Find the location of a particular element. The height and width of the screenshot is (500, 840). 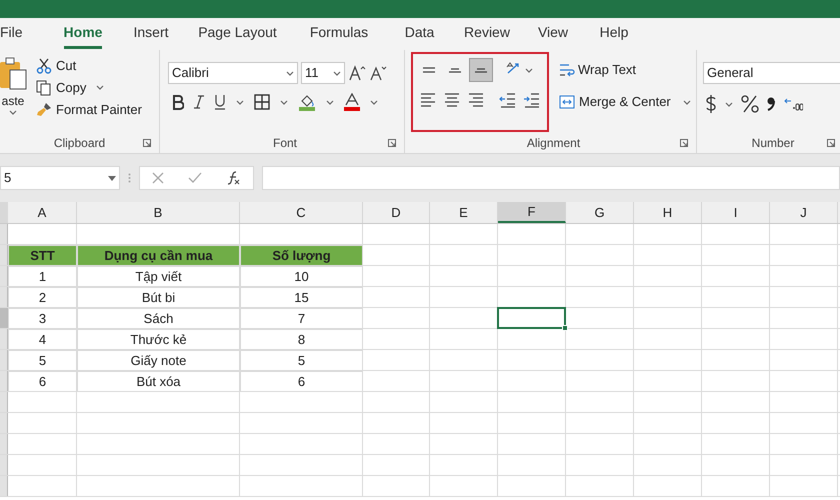

underline-icon is located at coordinates (220, 102).